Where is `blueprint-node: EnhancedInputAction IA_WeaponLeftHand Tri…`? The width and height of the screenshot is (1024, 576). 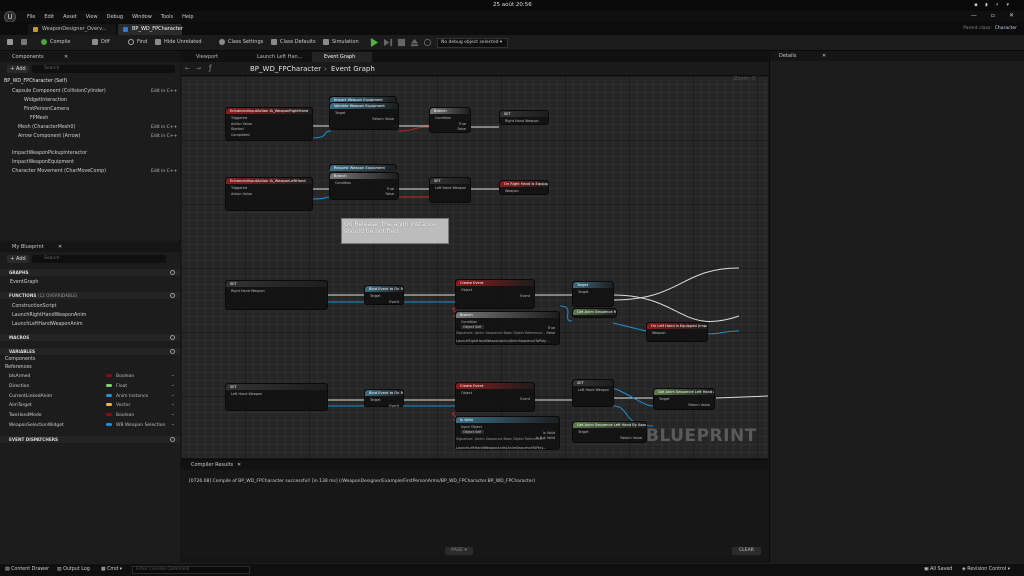
blueprint-node: EnhancedInputAction IA_WeaponLeftHand Tri… is located at coordinates (269, 194).